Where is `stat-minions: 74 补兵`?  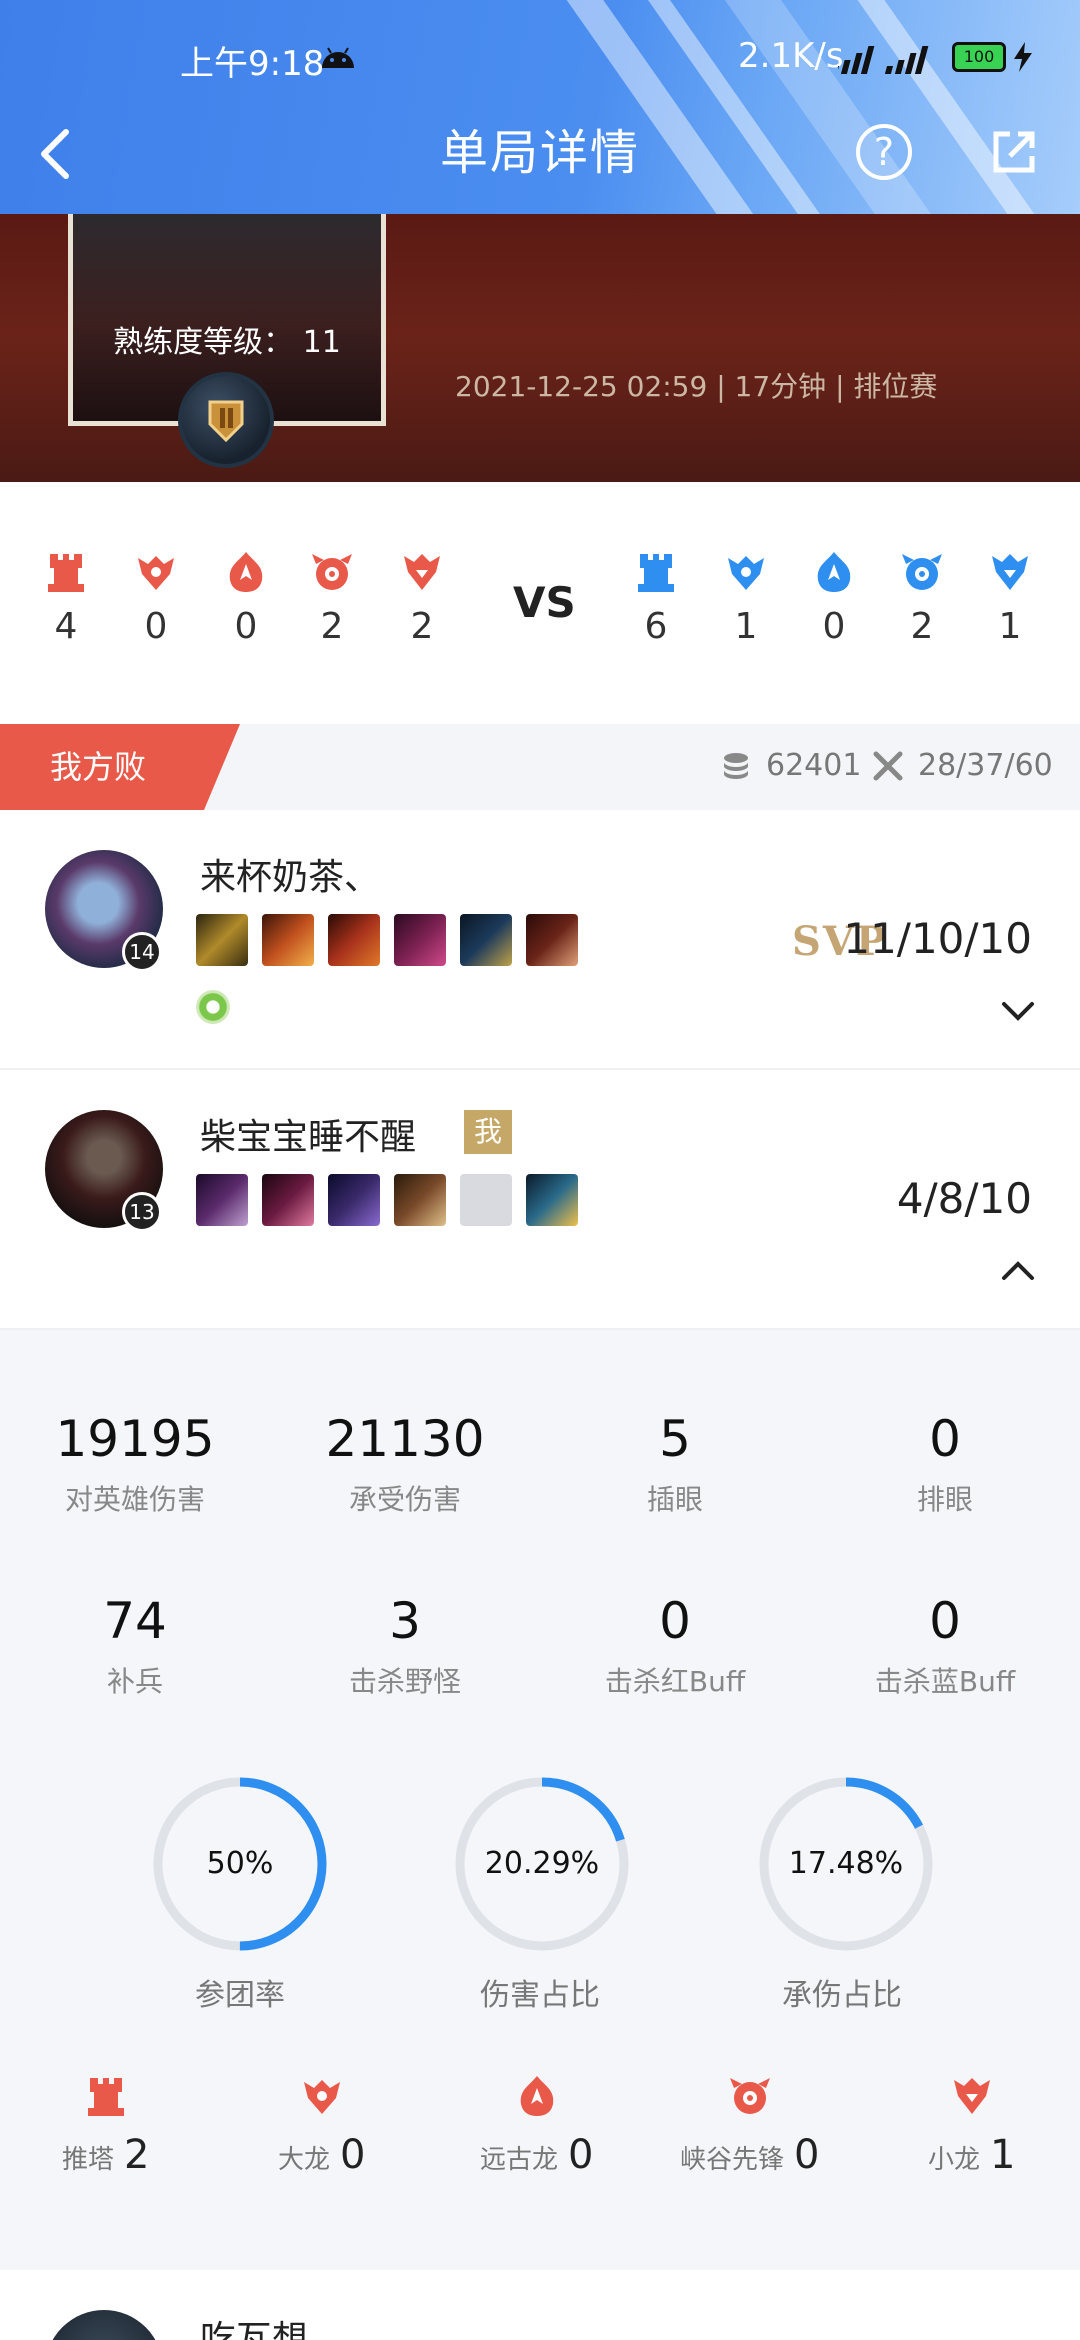
stat-minions: 74 补兵 is located at coordinates (135, 1646).